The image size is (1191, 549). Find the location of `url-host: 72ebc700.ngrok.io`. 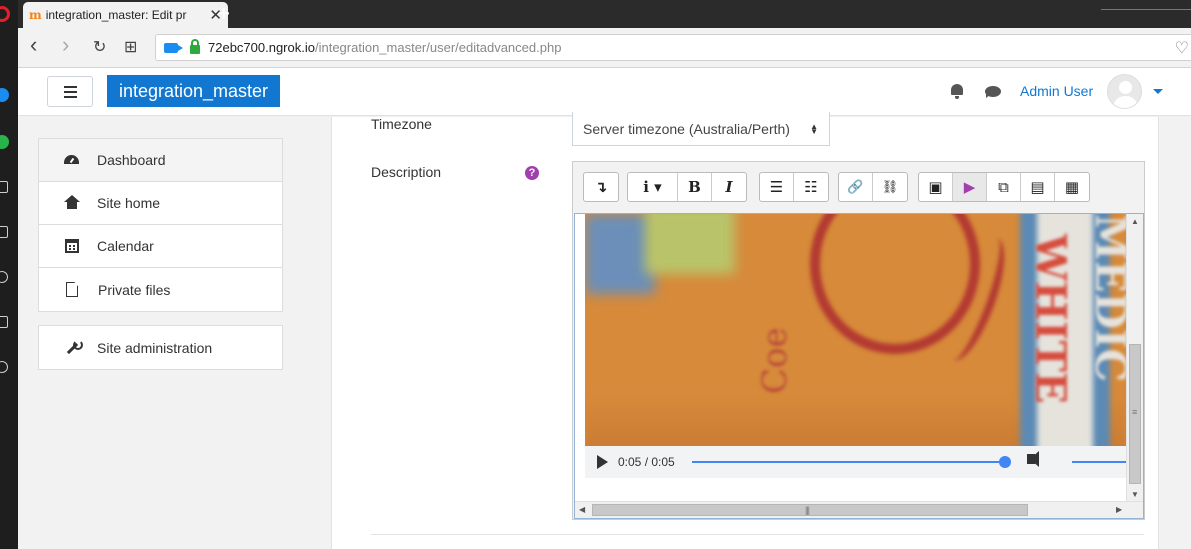

url-host: 72ebc700.ngrok.io is located at coordinates (261, 47).